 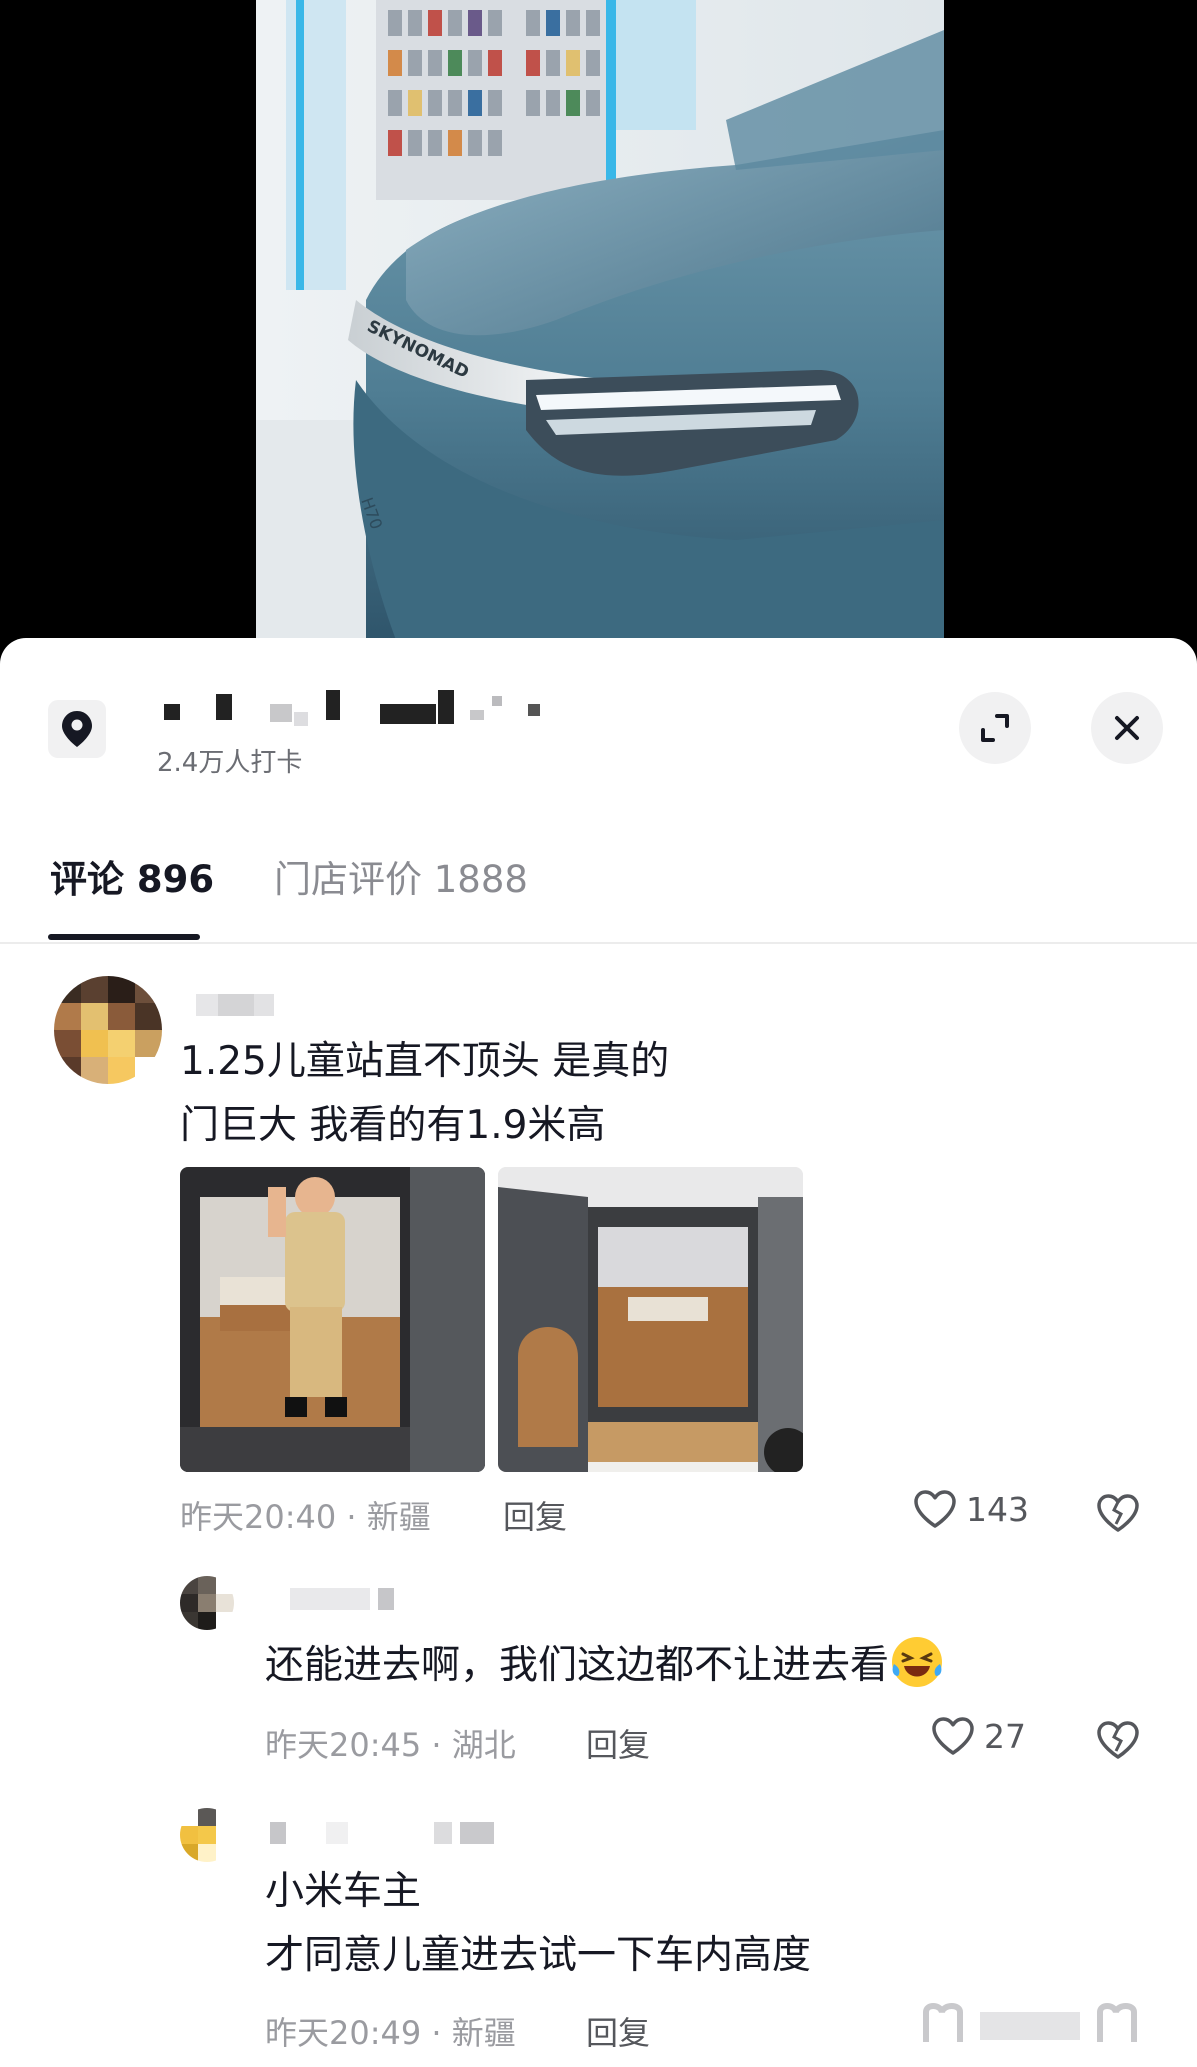 I want to click on close-button, so click(x=1127, y=728).